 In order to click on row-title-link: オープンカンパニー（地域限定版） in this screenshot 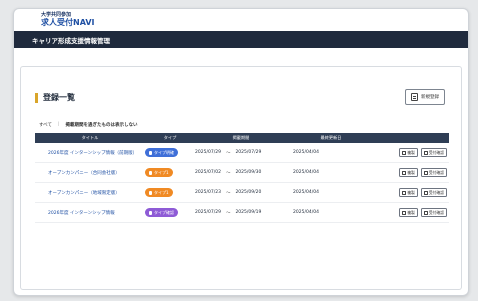, I will do `click(84, 193)`.